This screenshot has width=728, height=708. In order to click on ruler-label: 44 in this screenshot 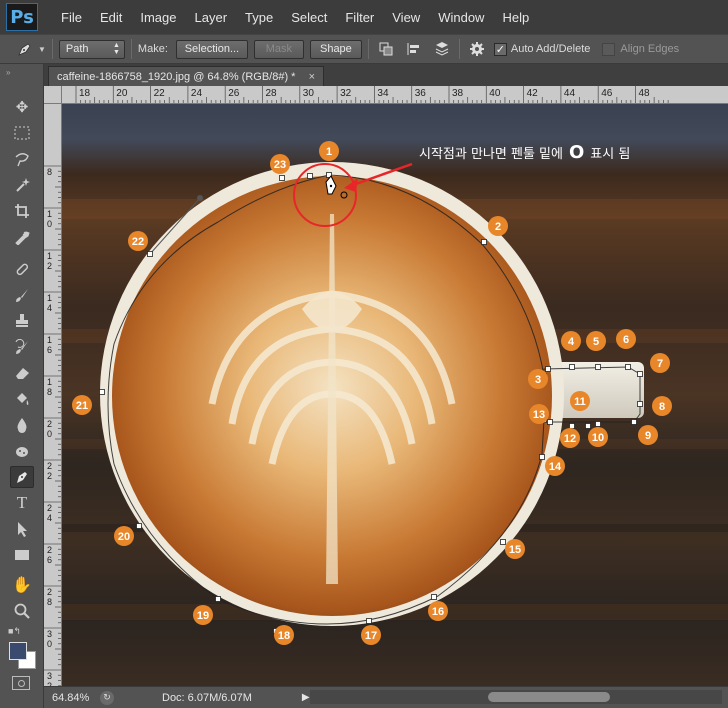, I will do `click(570, 93)`.